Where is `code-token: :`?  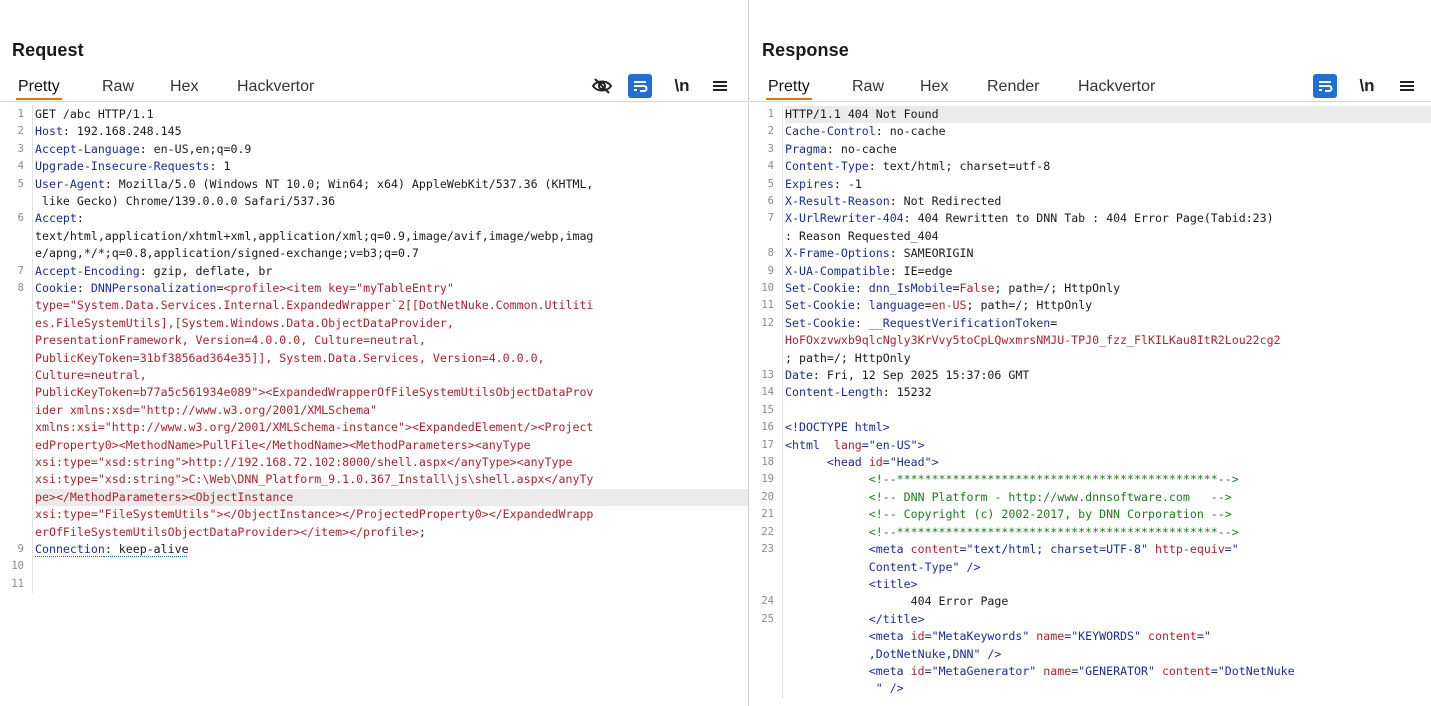 code-token: : is located at coordinates (861, 305).